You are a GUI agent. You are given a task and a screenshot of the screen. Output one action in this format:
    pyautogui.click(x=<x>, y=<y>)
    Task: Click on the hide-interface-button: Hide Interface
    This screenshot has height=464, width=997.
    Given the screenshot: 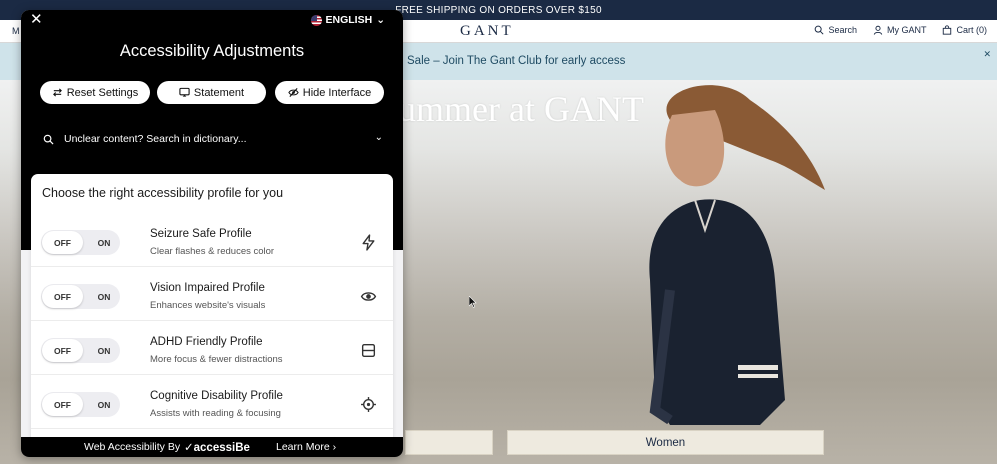 What is the action you would take?
    pyautogui.click(x=329, y=92)
    